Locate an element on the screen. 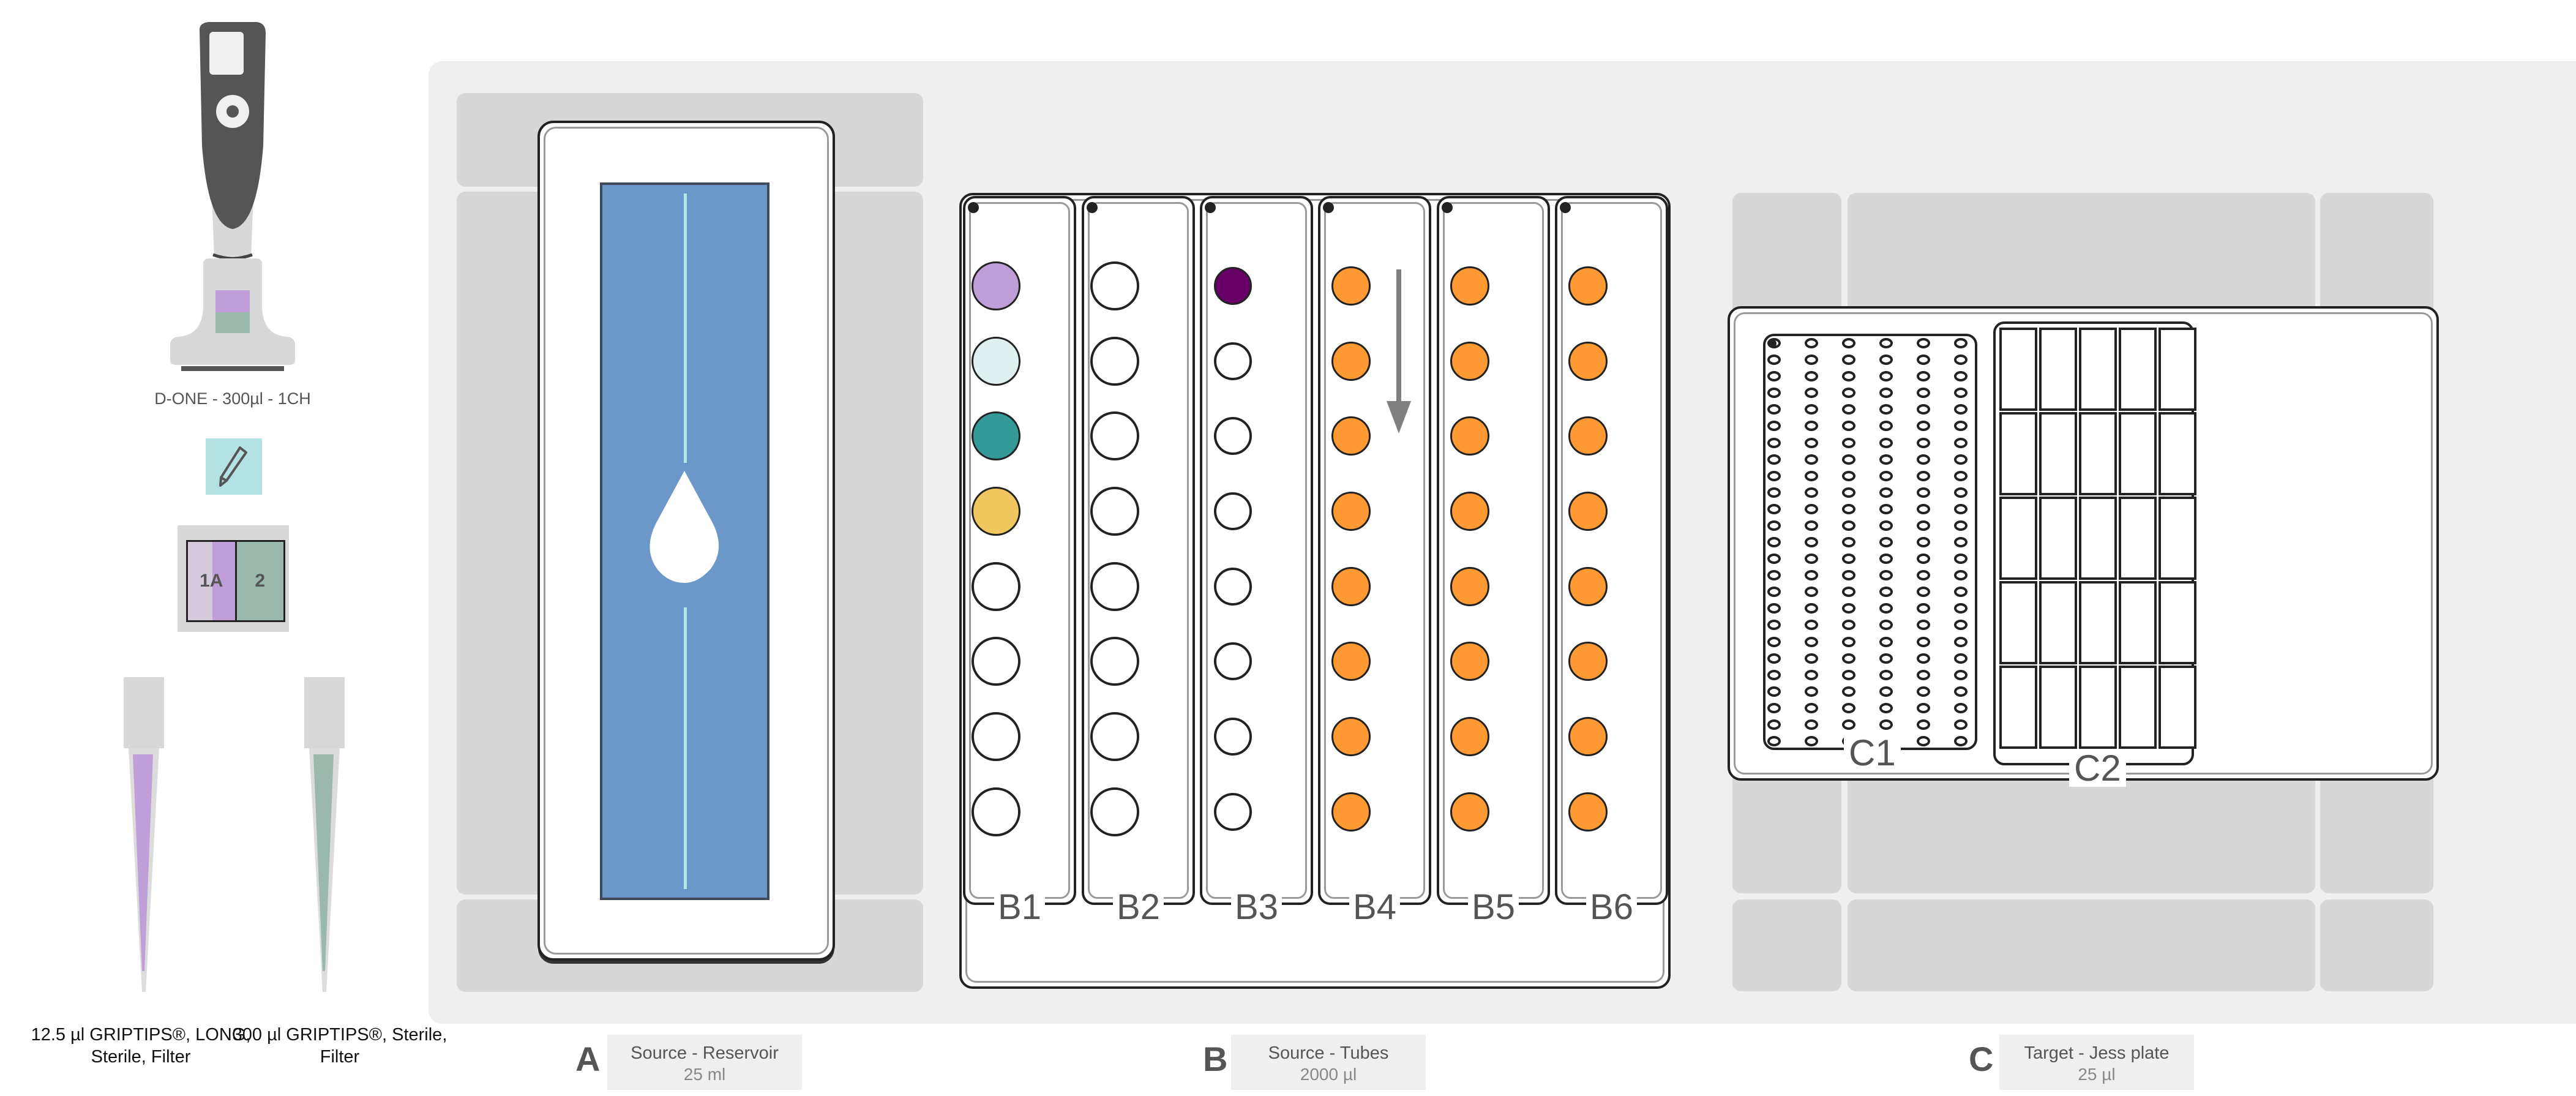 Image resolution: width=2576 pixels, height=1096 pixels. pipette-icon is located at coordinates (233, 194).